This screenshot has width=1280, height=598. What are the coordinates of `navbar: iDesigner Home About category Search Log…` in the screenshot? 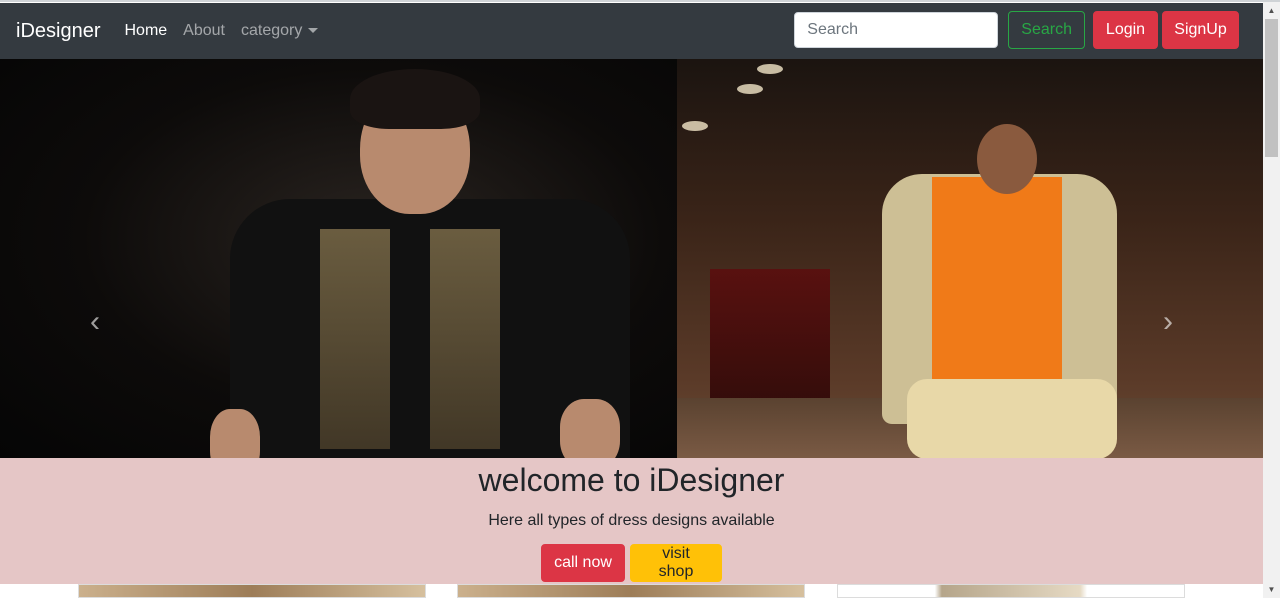 It's located at (631, 31).